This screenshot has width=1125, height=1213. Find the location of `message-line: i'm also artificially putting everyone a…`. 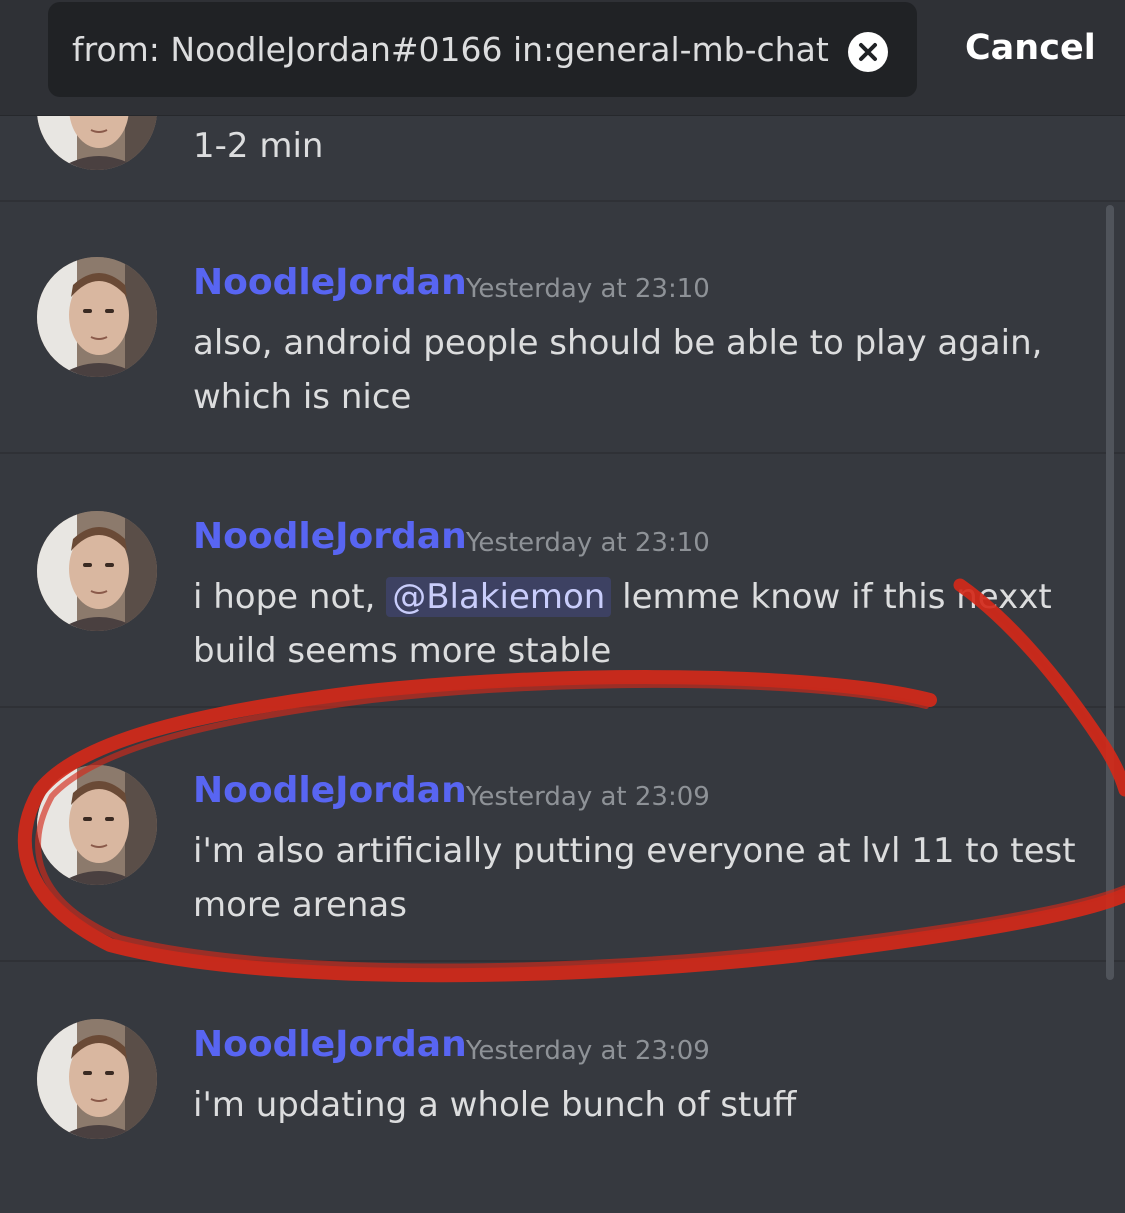

message-line: i'm also artificially putting everyone a… is located at coordinates (634, 851).